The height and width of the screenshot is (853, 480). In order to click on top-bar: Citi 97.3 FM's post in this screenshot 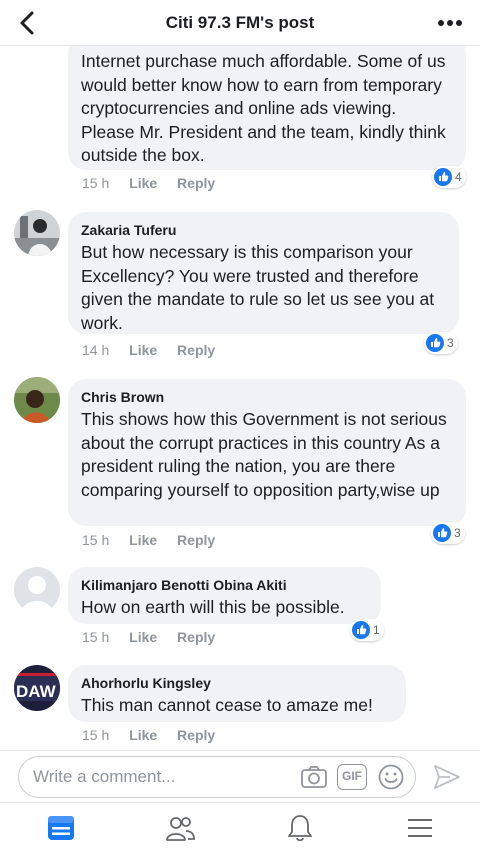, I will do `click(240, 23)`.